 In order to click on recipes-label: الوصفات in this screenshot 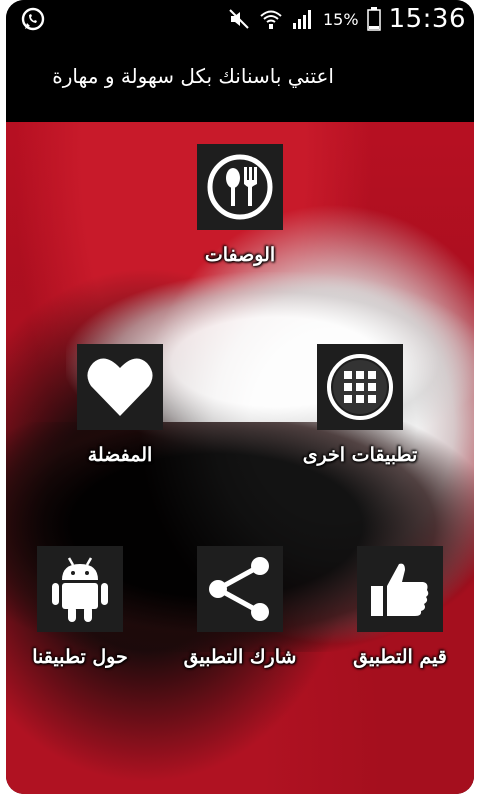, I will do `click(240, 255)`.